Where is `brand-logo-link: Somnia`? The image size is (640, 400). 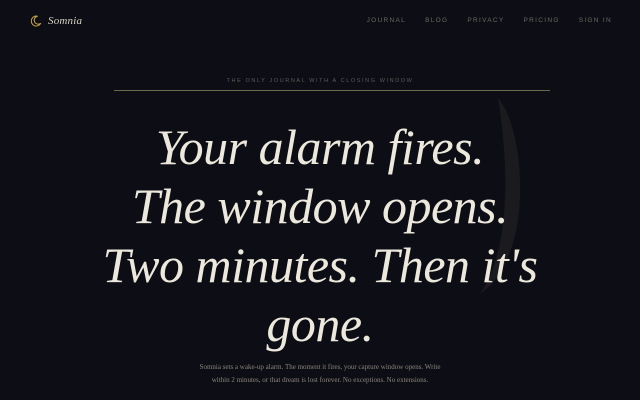
brand-logo-link: Somnia is located at coordinates (56, 21).